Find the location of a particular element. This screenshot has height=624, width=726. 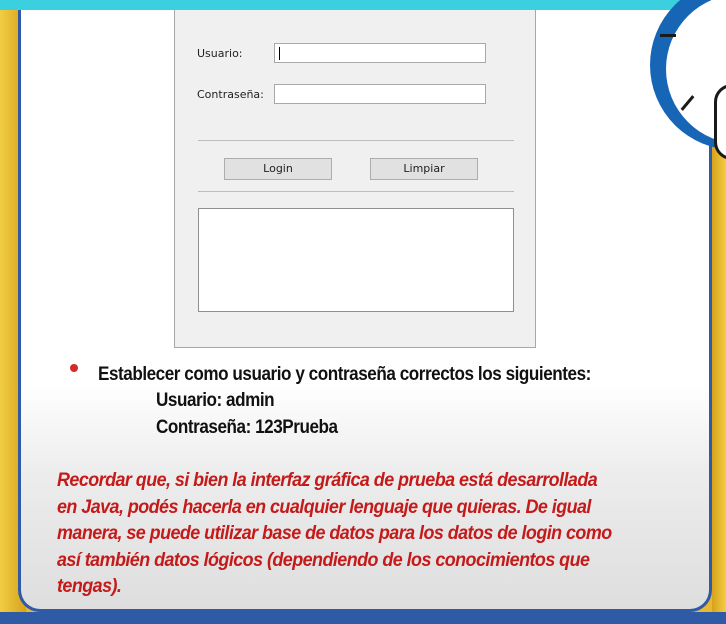

bullet-icon is located at coordinates (74, 368).